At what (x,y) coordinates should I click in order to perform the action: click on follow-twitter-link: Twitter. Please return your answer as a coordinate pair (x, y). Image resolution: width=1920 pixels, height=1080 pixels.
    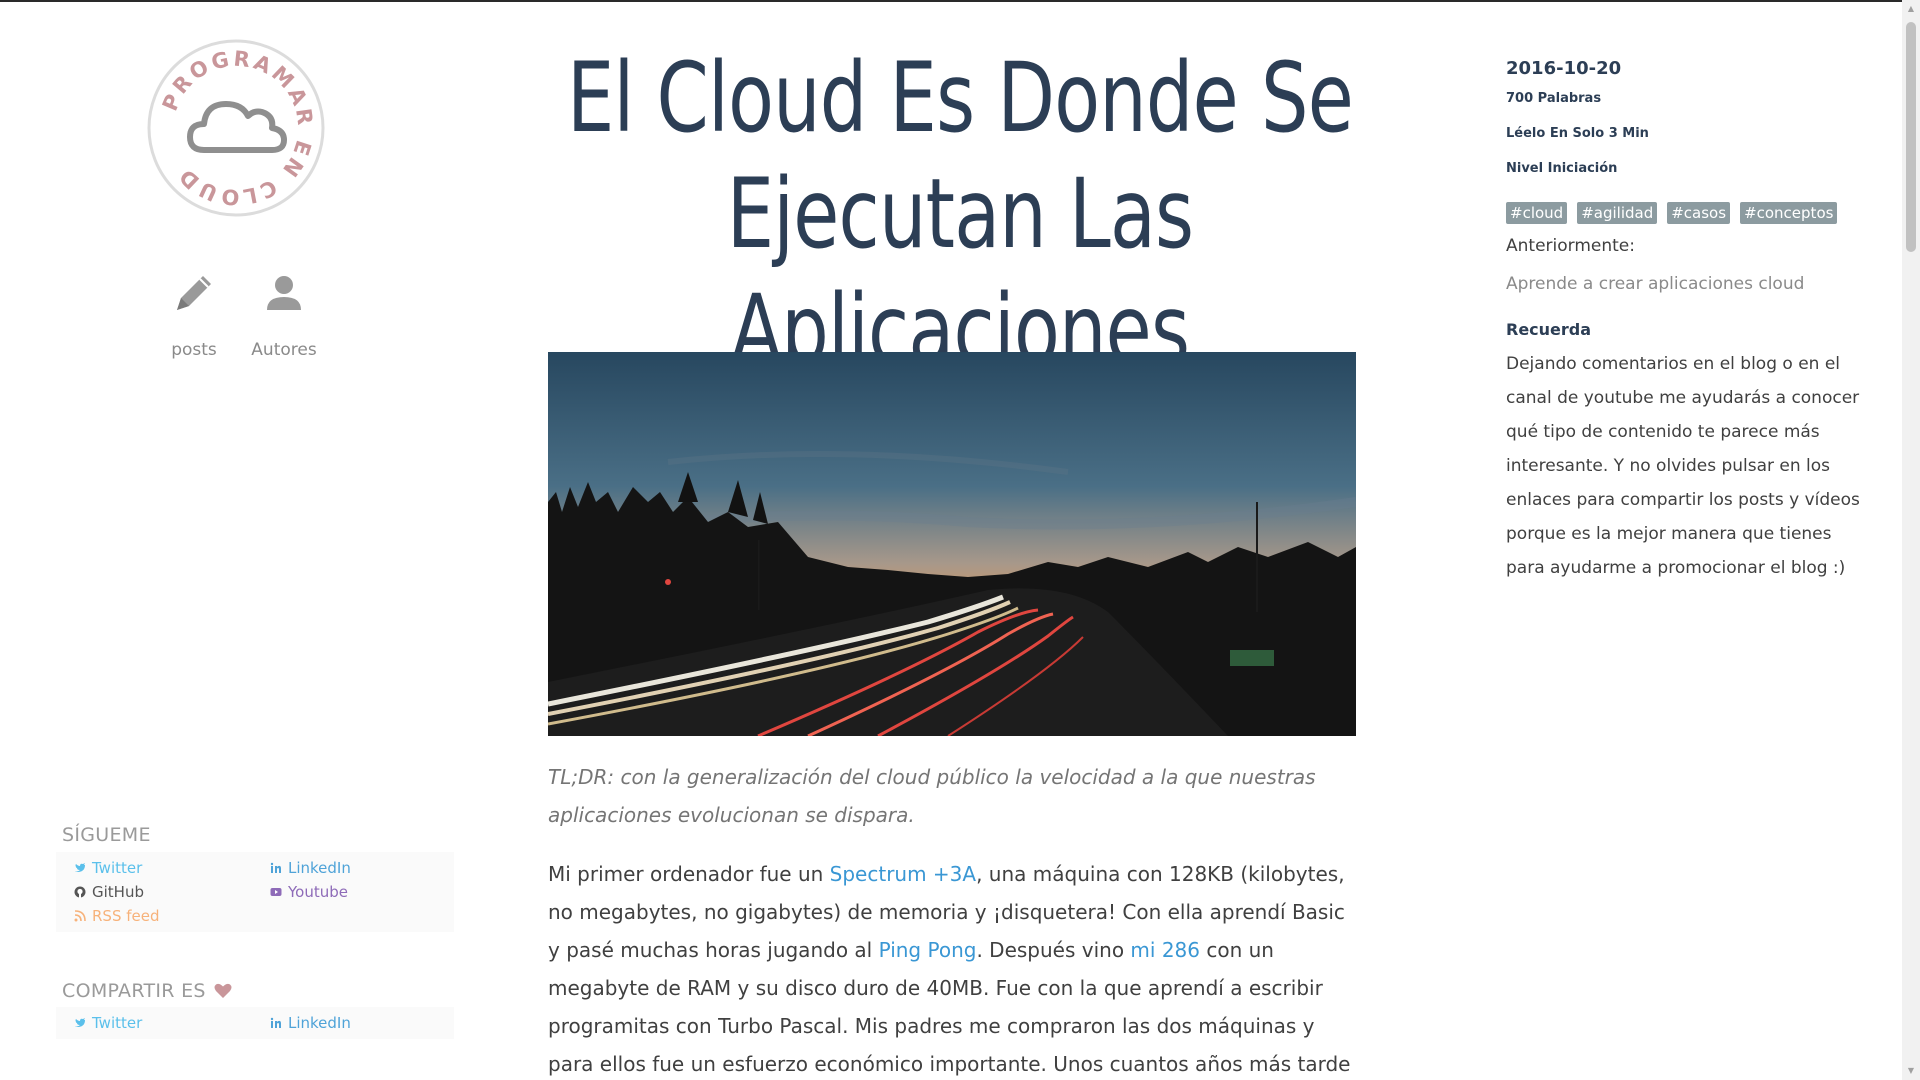
    Looking at the image, I should click on (172, 868).